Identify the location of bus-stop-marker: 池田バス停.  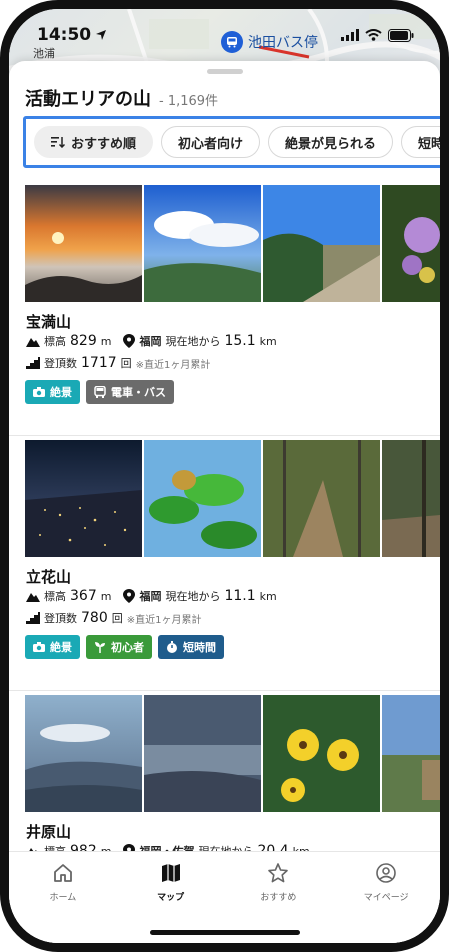
(269, 42).